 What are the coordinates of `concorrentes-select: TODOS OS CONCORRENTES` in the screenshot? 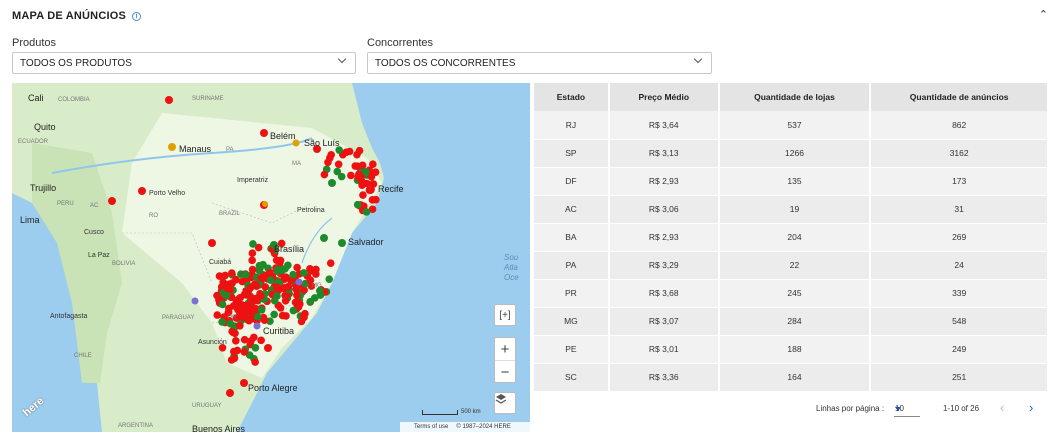 It's located at (539, 63).